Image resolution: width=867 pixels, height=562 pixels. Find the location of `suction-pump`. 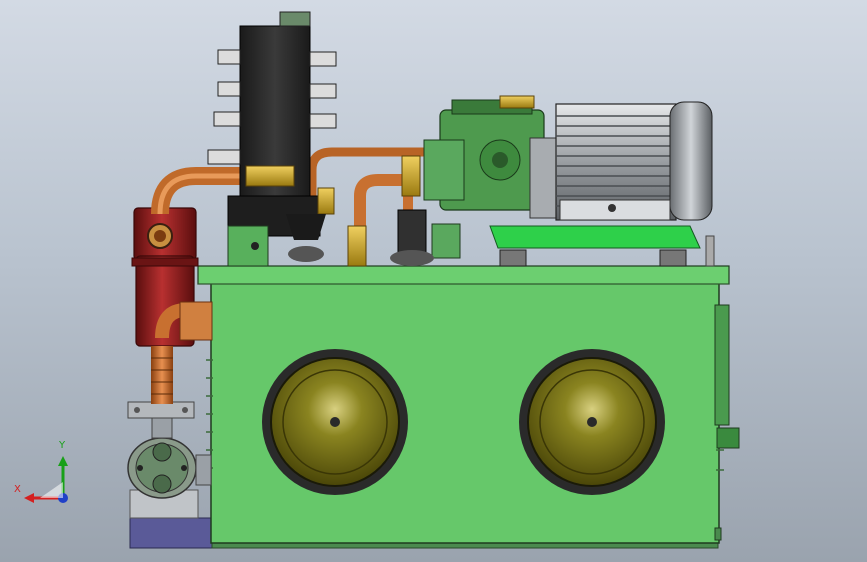

suction-pump is located at coordinates (169, 460).